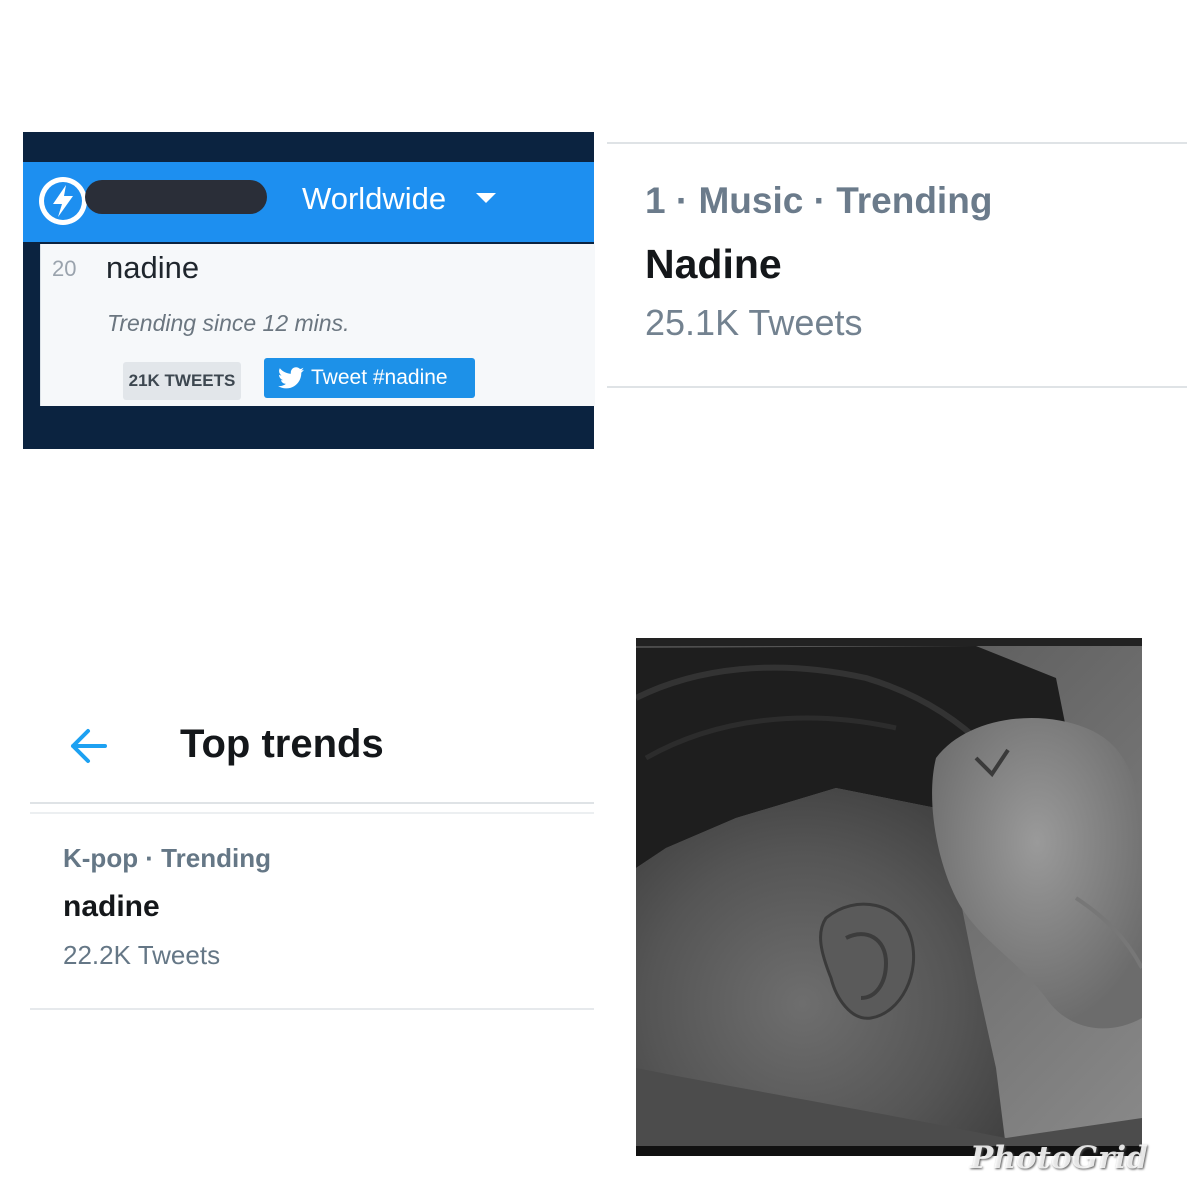 The width and height of the screenshot is (1200, 1200). I want to click on tweet-count: 22.2K Tweets, so click(142, 955).